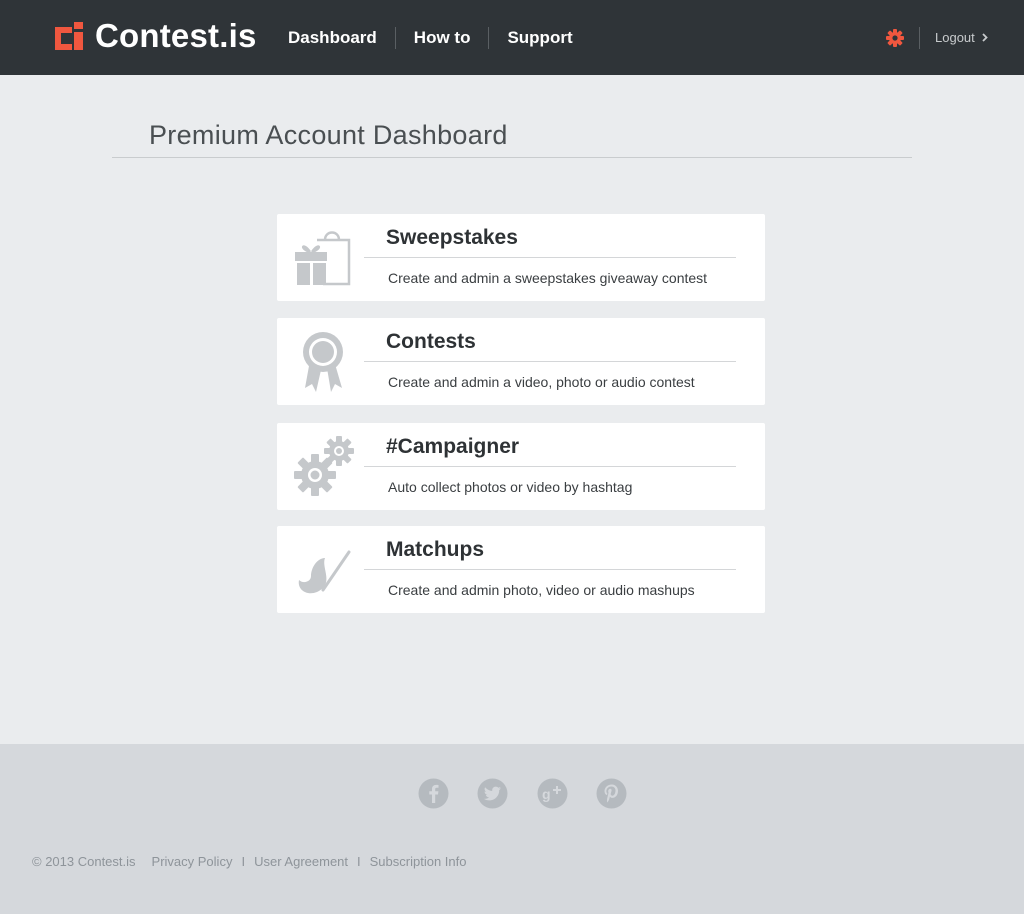  Describe the element at coordinates (955, 37) in the screenshot. I see `logout-label: Logout` at that location.